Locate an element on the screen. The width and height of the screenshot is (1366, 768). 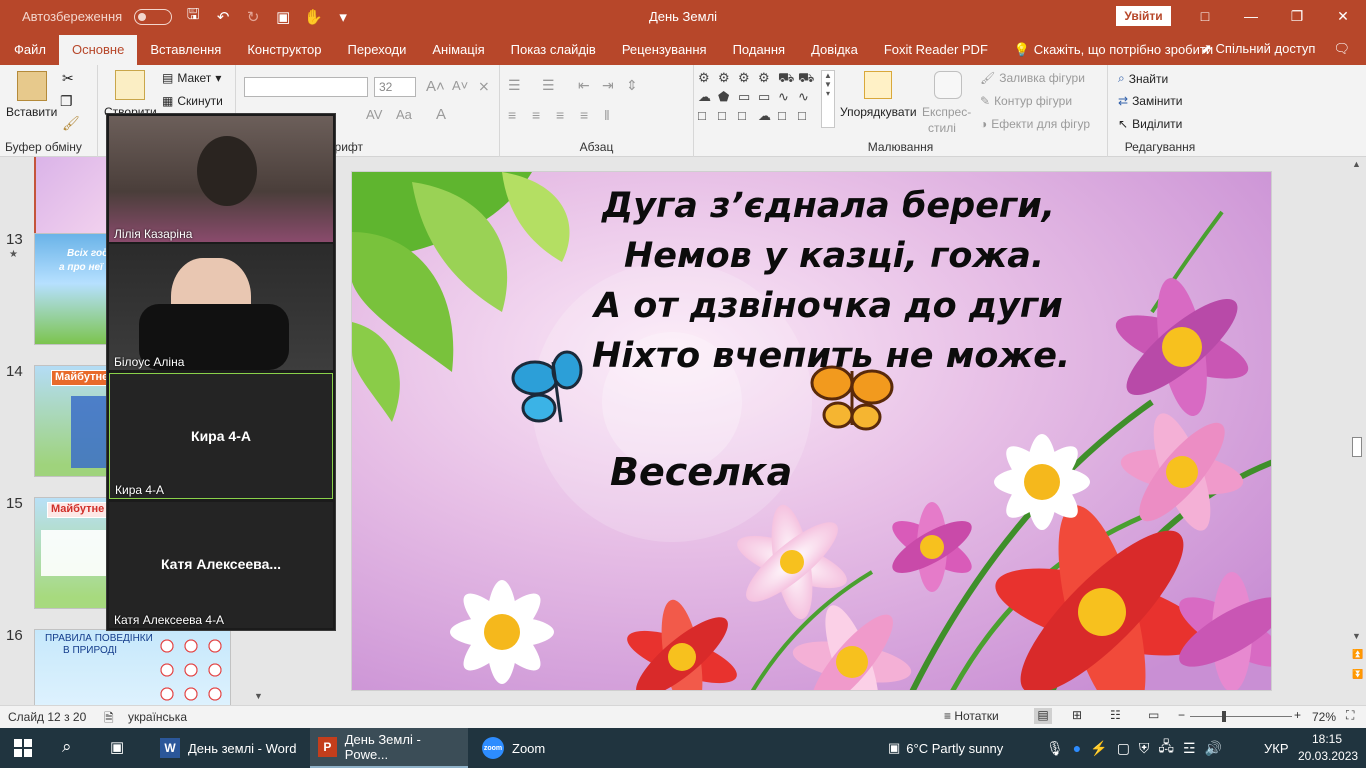
columns-icon: ‖ is located at coordinates (607, 115).